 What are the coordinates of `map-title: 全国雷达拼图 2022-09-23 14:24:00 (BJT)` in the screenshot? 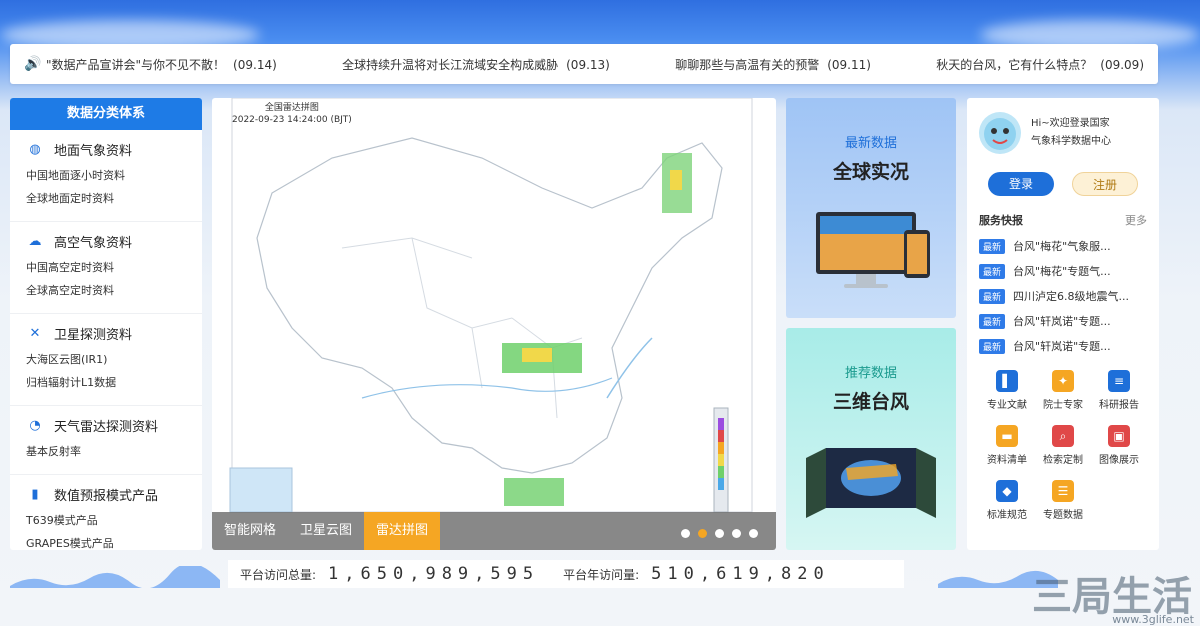 It's located at (292, 114).